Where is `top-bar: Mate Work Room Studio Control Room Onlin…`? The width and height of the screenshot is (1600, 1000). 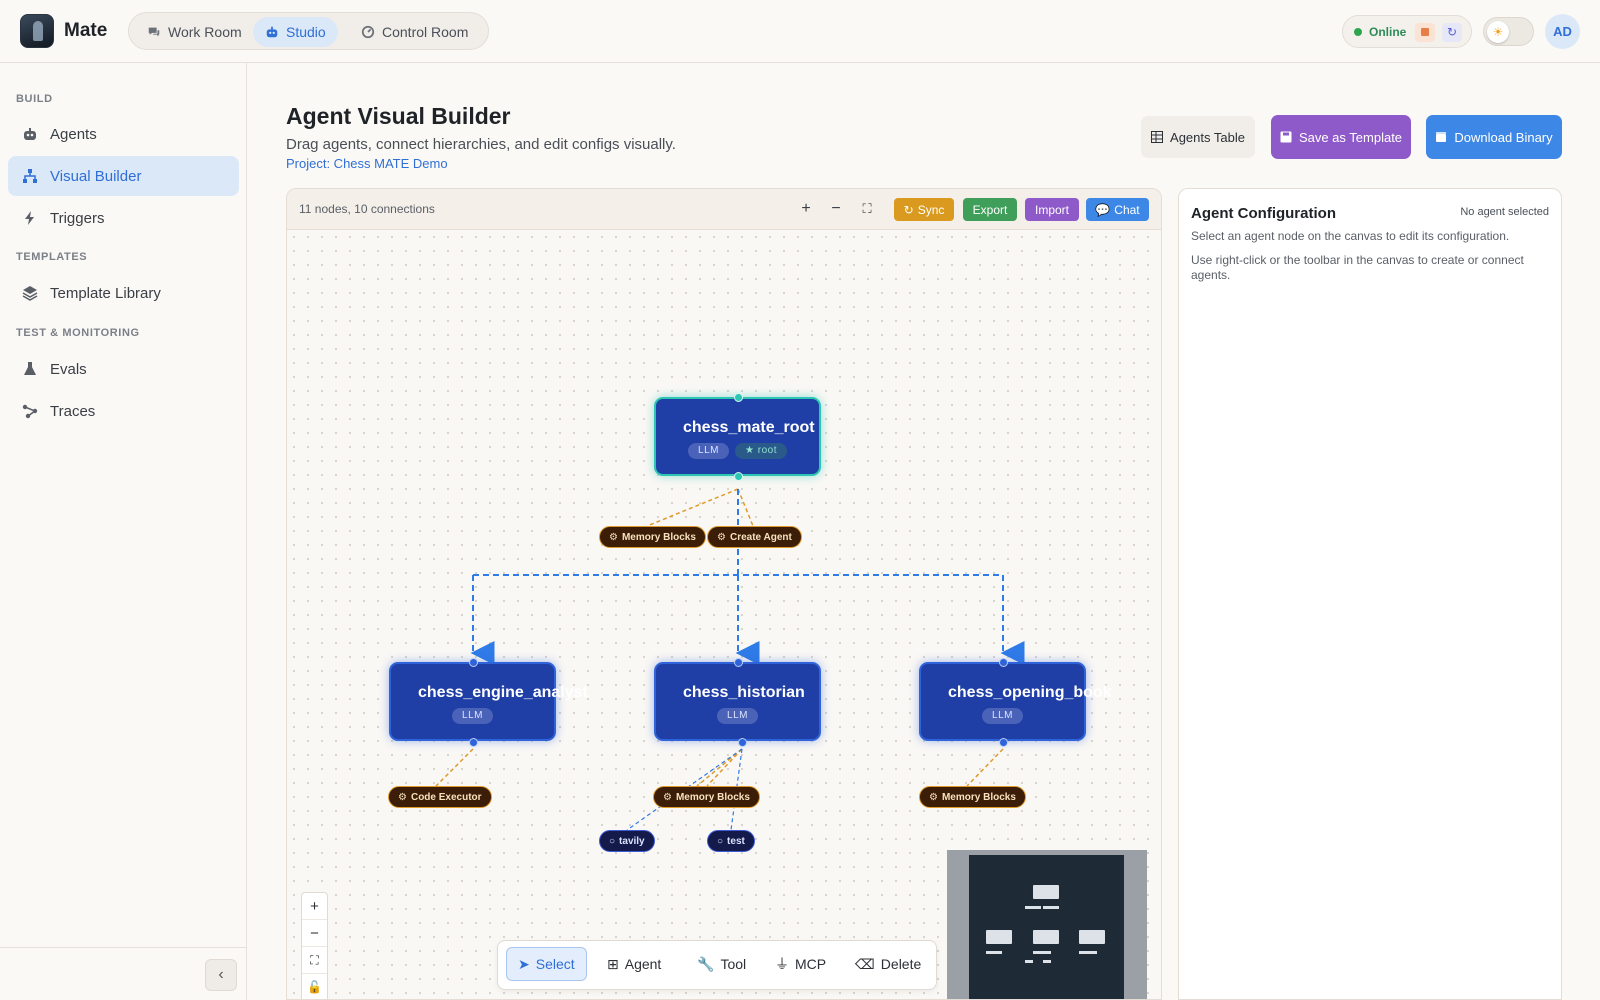
top-bar: Mate Work Room Studio Control Room Onlin… is located at coordinates (800, 31).